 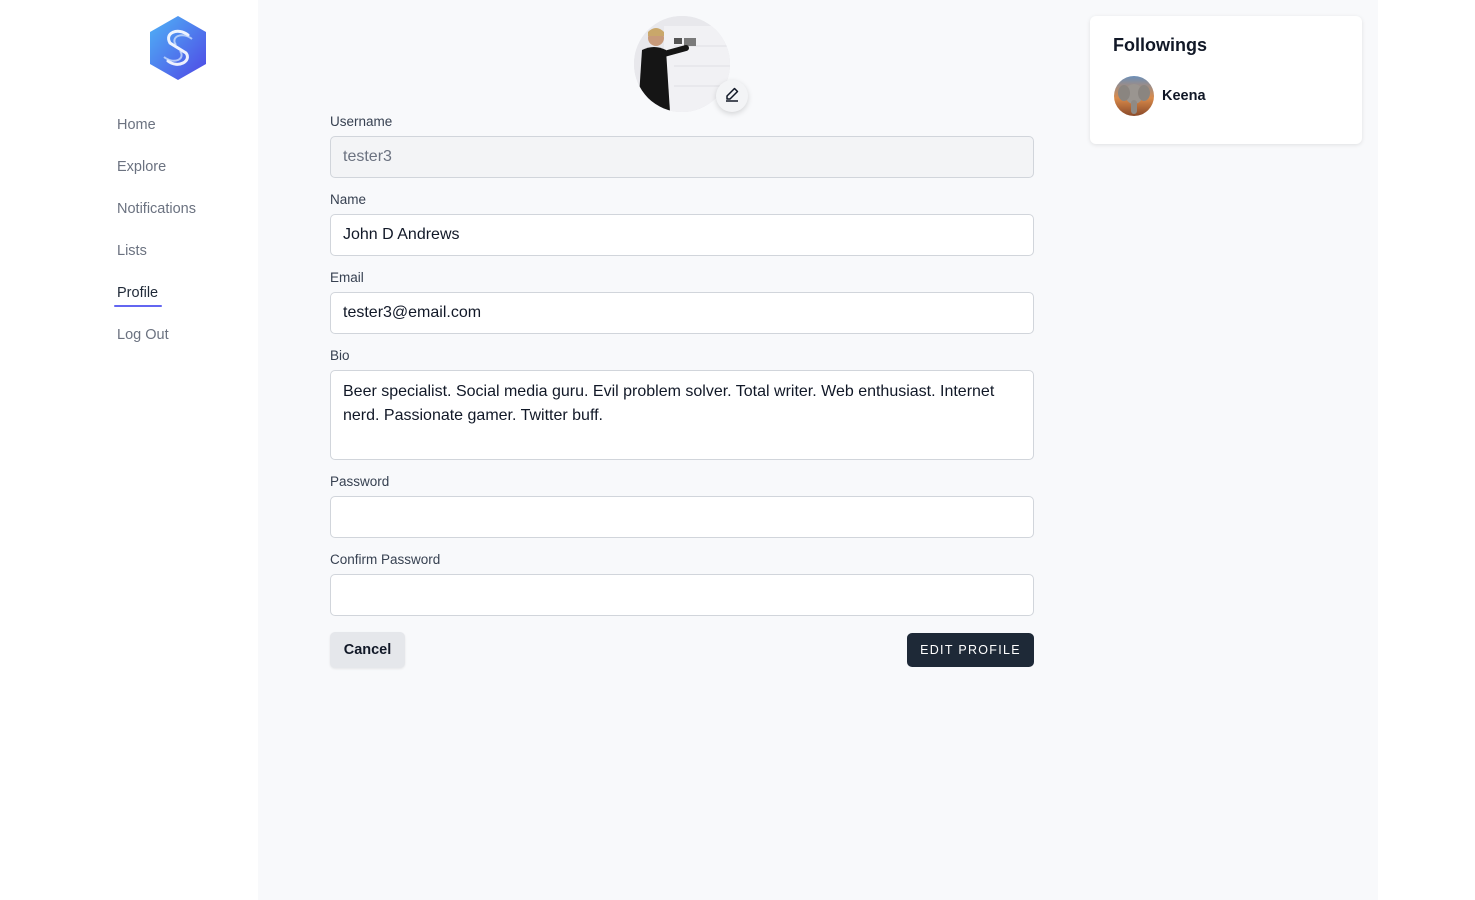 I want to click on following-avatar, so click(x=1134, y=96).